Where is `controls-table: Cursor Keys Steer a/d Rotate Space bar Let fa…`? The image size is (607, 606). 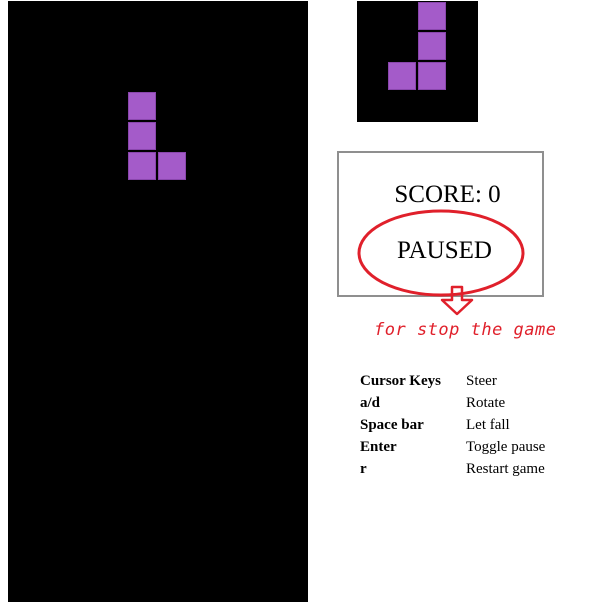 controls-table: Cursor Keys Steer a/d Rotate Space bar Let fa… is located at coordinates (452, 428).